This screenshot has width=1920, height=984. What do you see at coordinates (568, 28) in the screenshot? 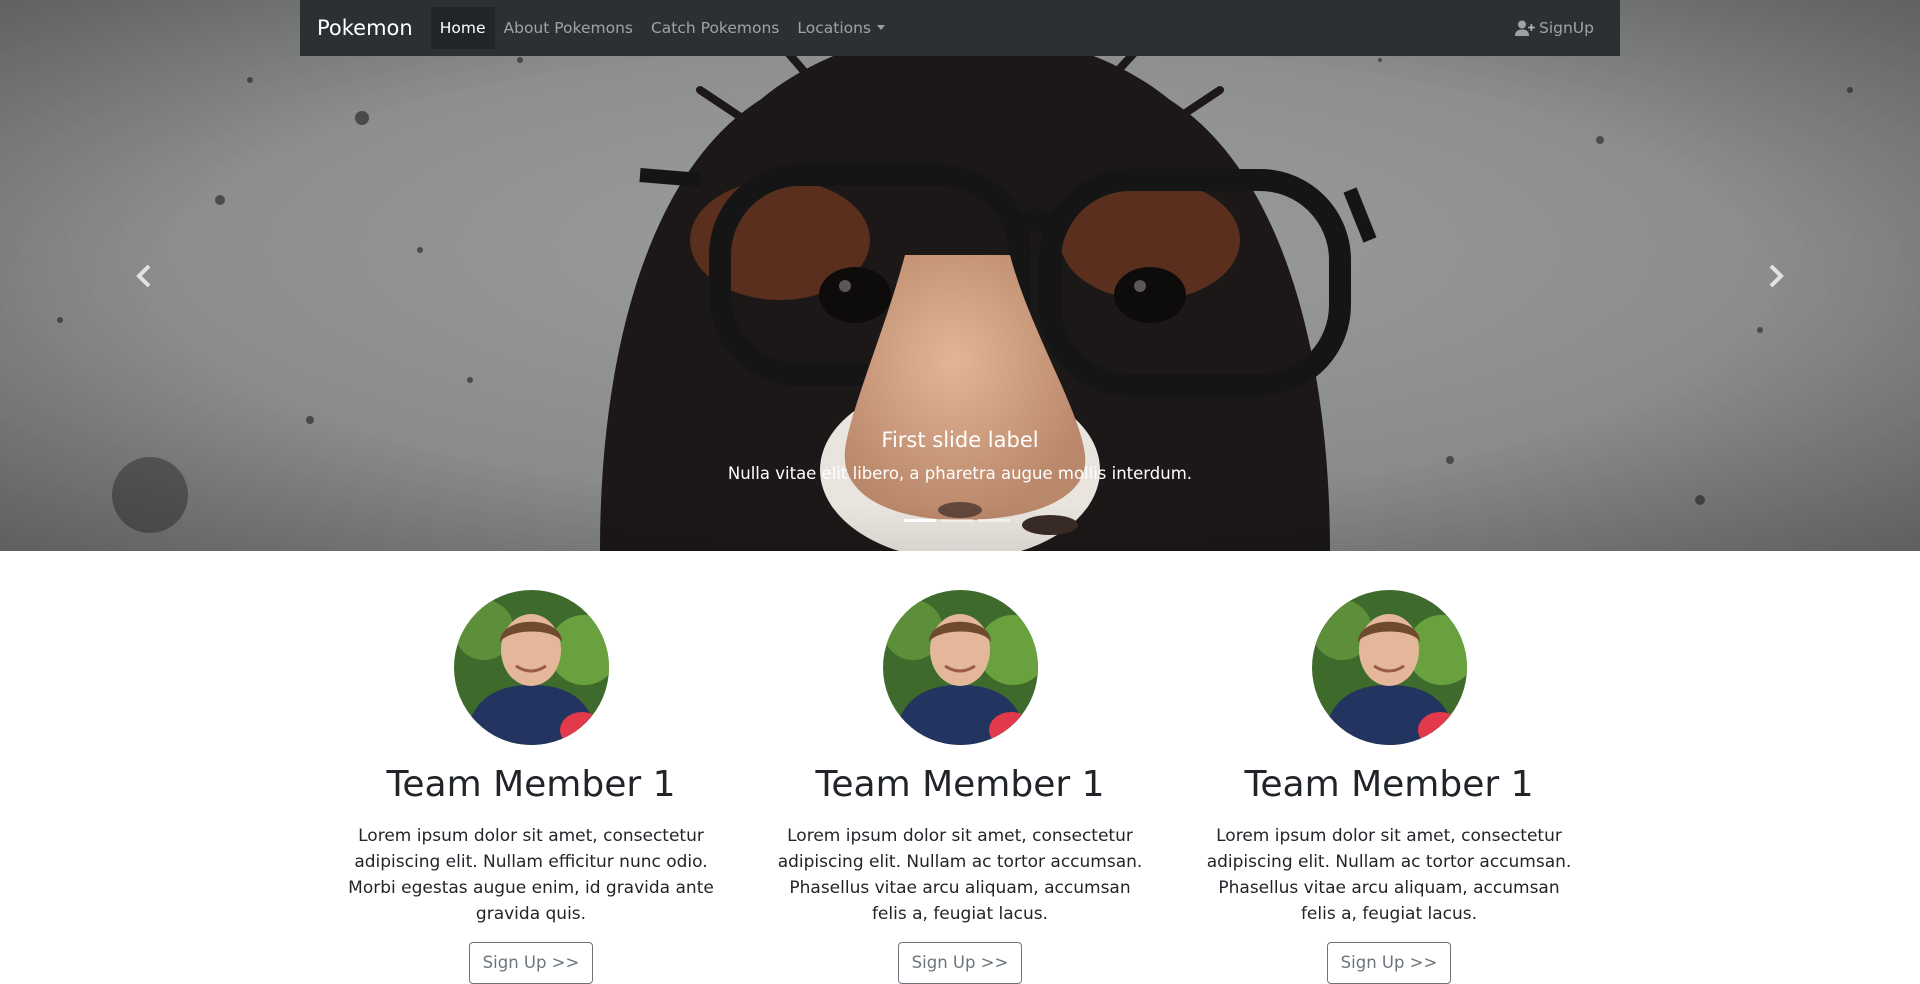
I see `nav-link-about-pokemons: About Pokemons` at bounding box center [568, 28].